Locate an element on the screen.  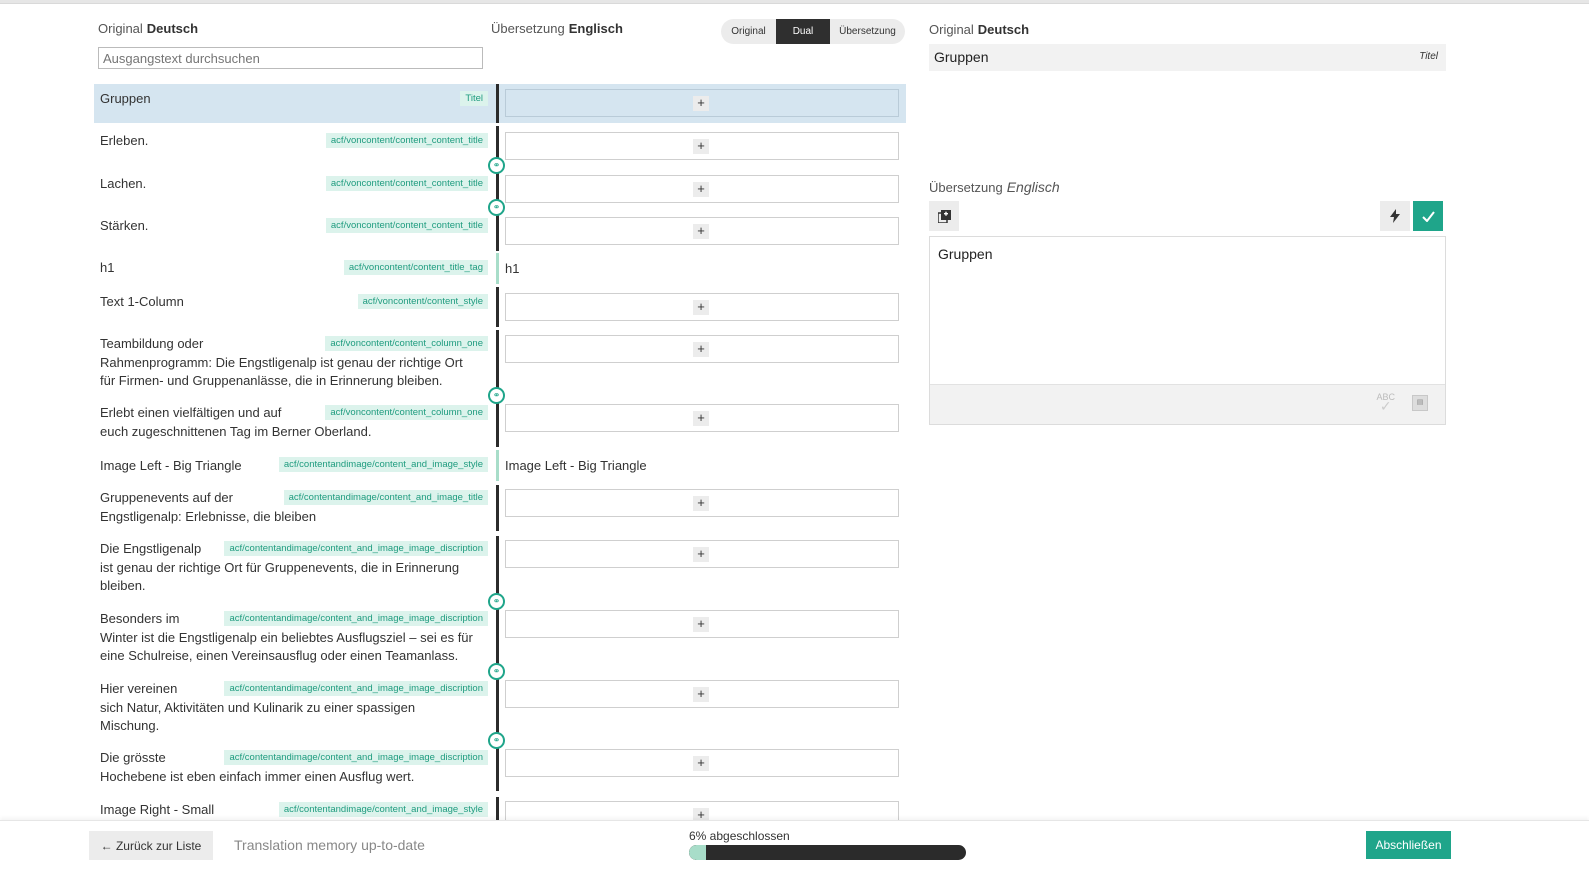
finish-button: Abschließen is located at coordinates (1408, 845).